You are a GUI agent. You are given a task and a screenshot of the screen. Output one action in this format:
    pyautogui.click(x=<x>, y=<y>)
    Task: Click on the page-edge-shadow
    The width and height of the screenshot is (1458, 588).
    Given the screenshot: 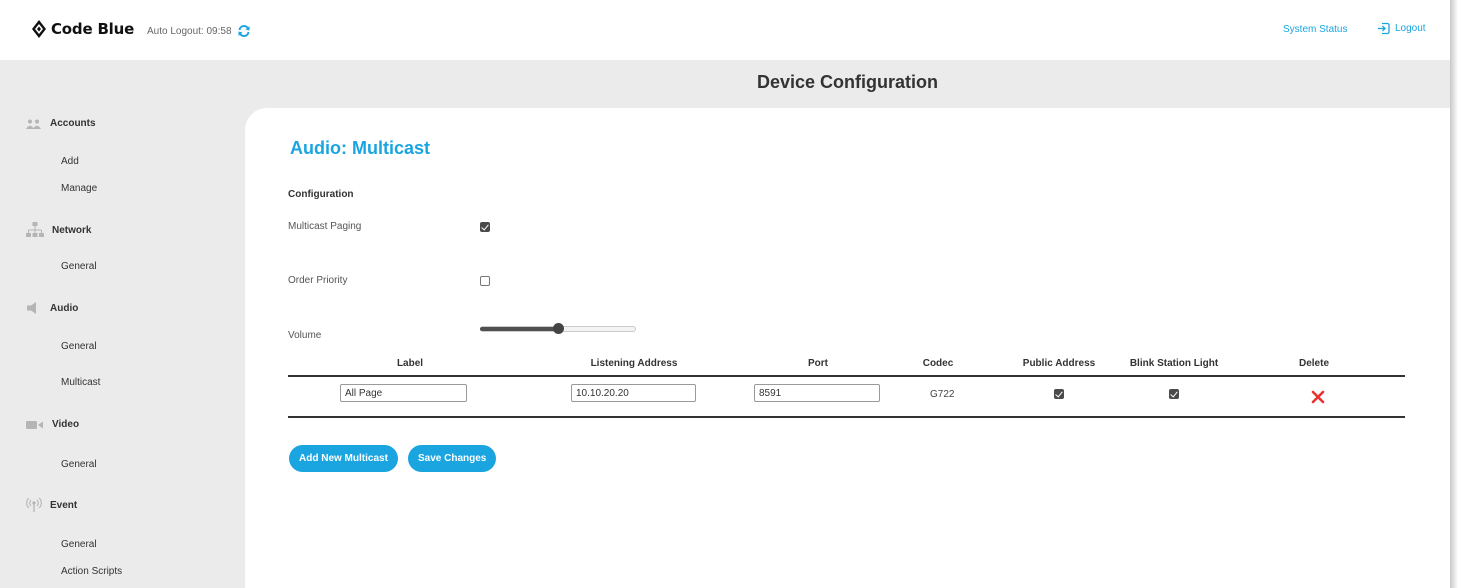 What is the action you would take?
    pyautogui.click(x=1454, y=294)
    